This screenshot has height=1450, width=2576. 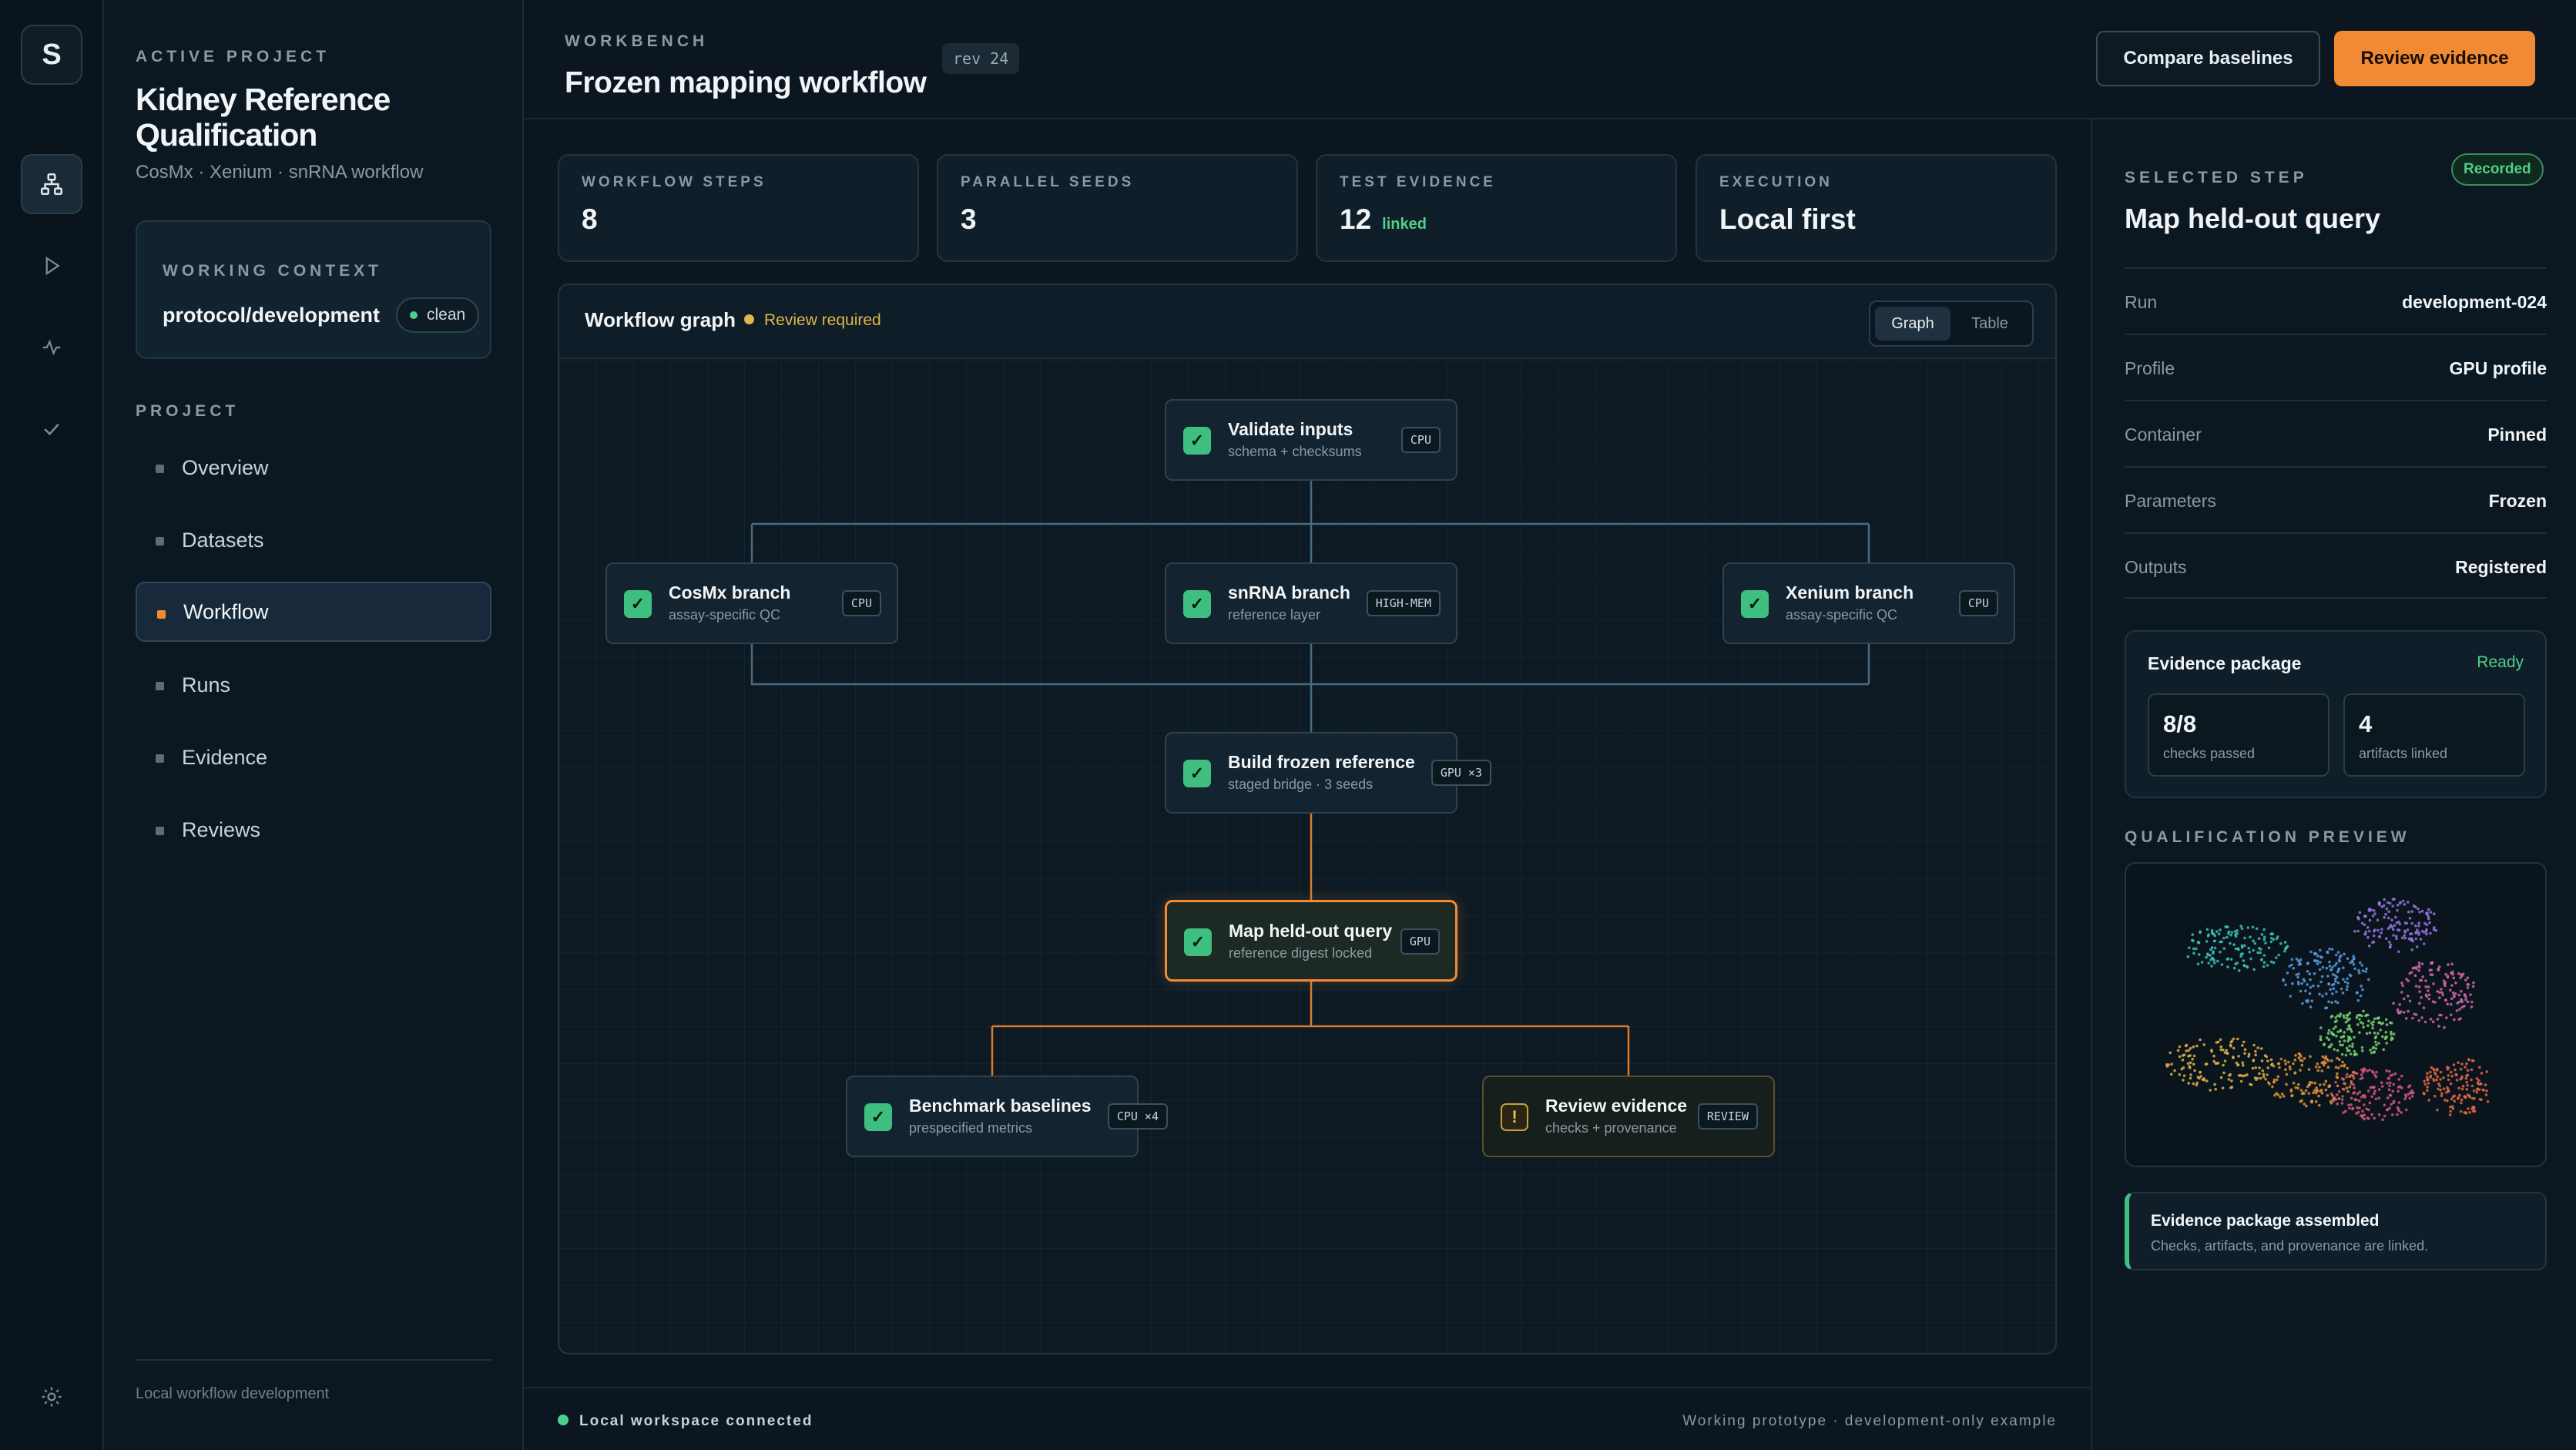 I want to click on sidebar-item-overview: Overview, so click(x=313, y=468).